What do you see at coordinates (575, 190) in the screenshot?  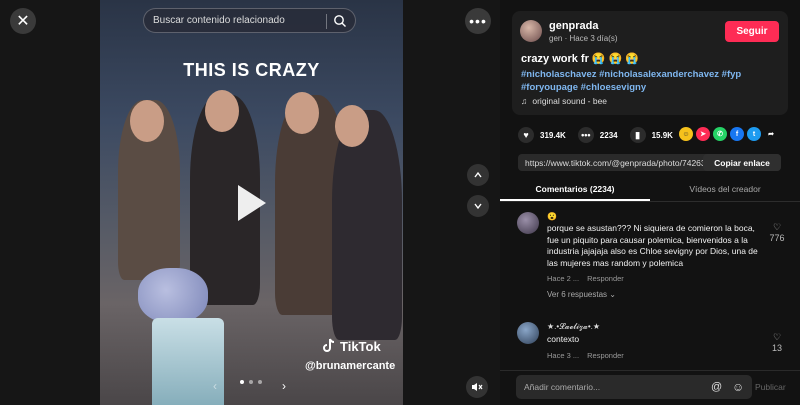 I see `tab-comments: Comentarios (2234)` at bounding box center [575, 190].